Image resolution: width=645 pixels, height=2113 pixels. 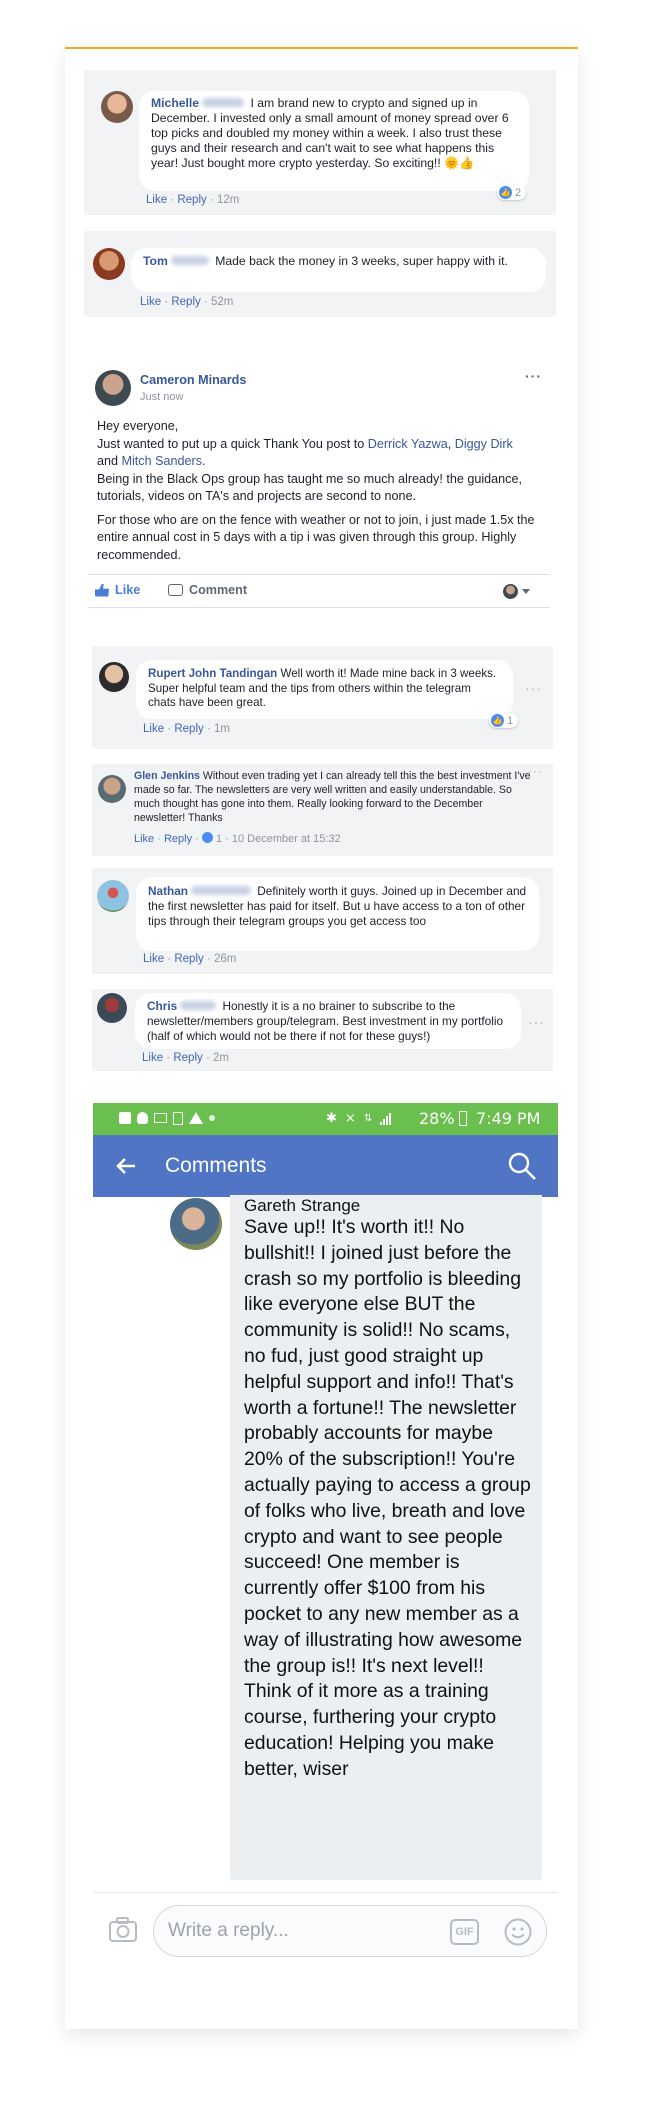 What do you see at coordinates (350, 1931) in the screenshot?
I see `reply-input: Write a reply... GIF` at bounding box center [350, 1931].